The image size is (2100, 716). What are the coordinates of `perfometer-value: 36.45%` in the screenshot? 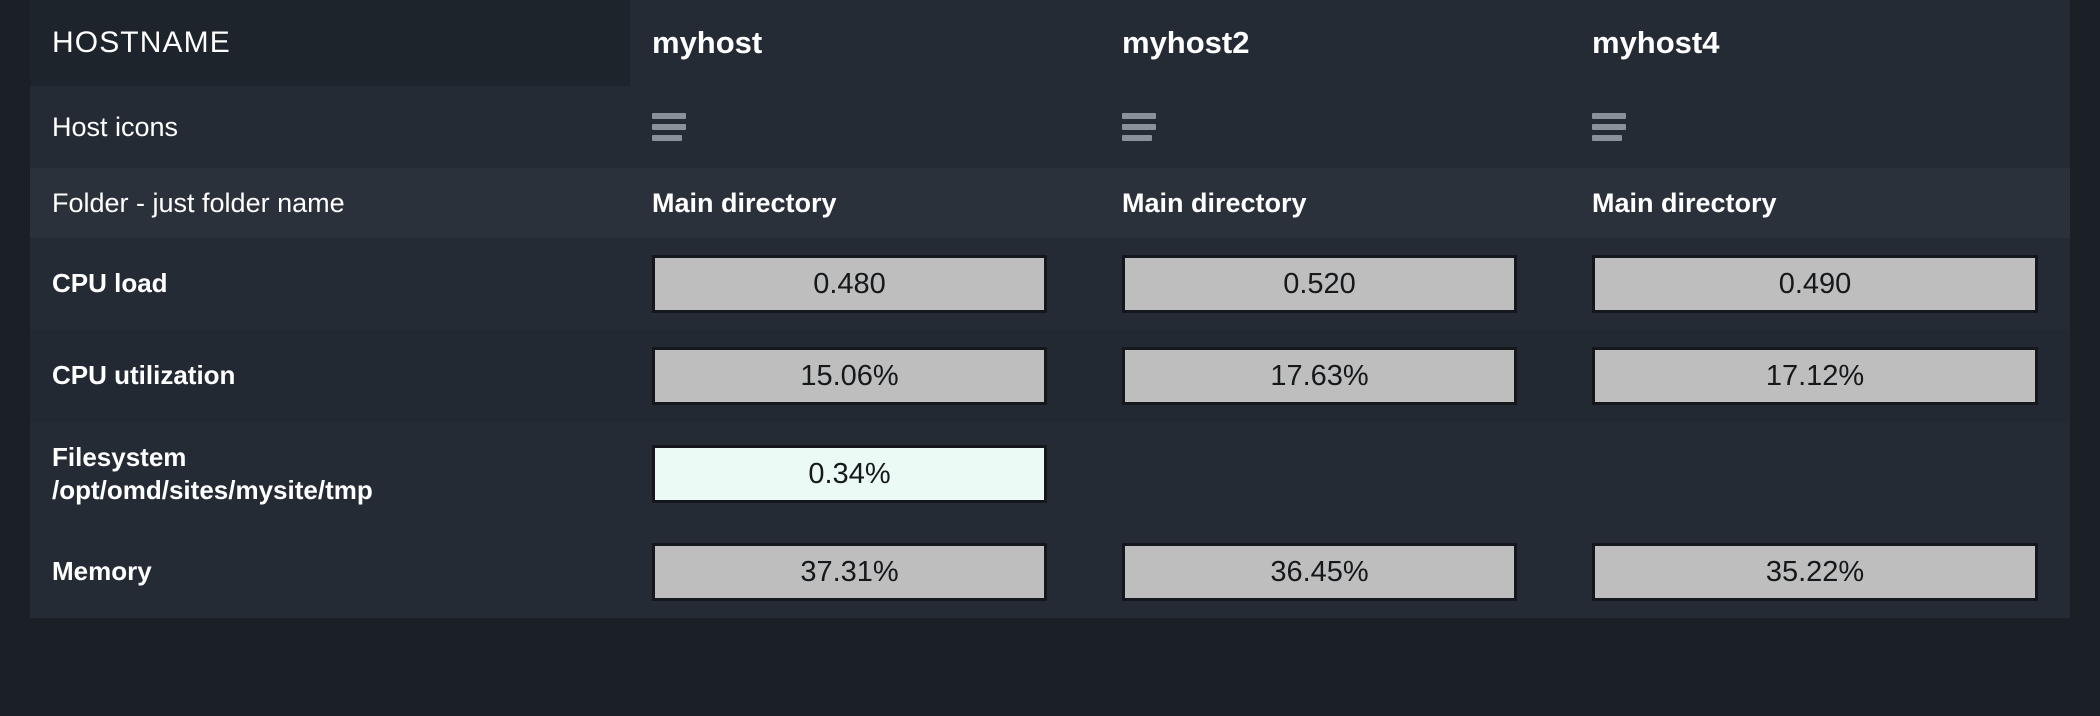 It's located at (1319, 571).